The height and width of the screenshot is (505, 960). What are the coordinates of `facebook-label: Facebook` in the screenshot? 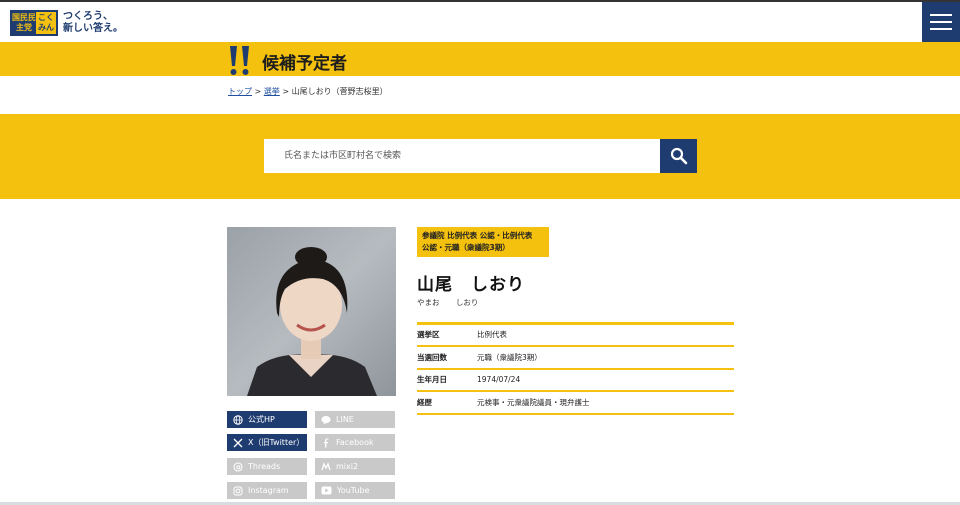 It's located at (355, 442).